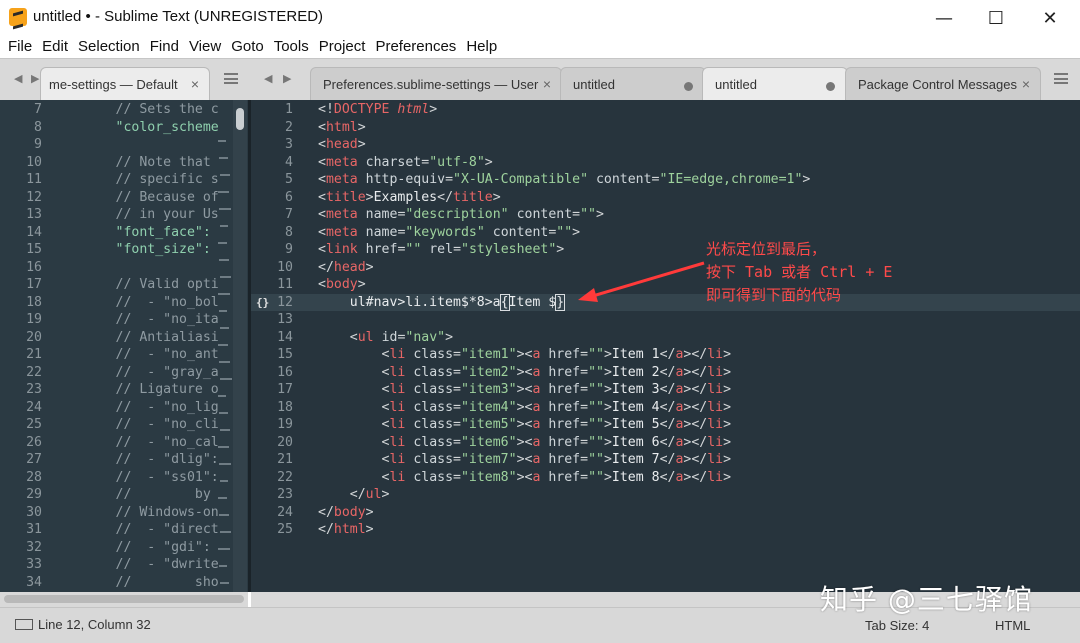 The width and height of the screenshot is (1080, 643). I want to click on code-line: // - "no_bol, so click(135, 302).